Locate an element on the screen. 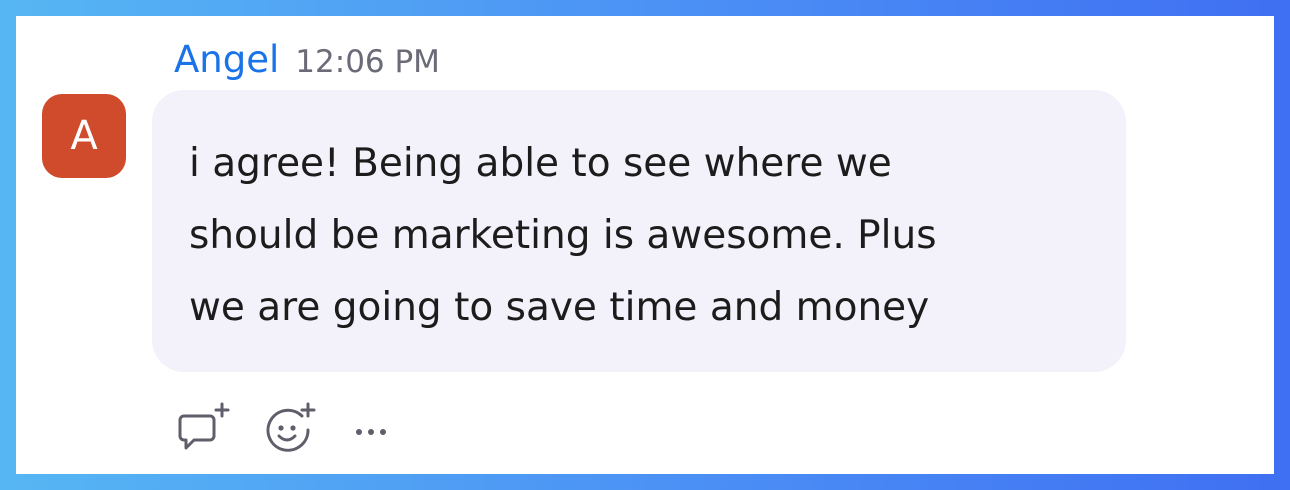 This screenshot has height=490, width=1290. more-options-button is located at coordinates (373, 428).